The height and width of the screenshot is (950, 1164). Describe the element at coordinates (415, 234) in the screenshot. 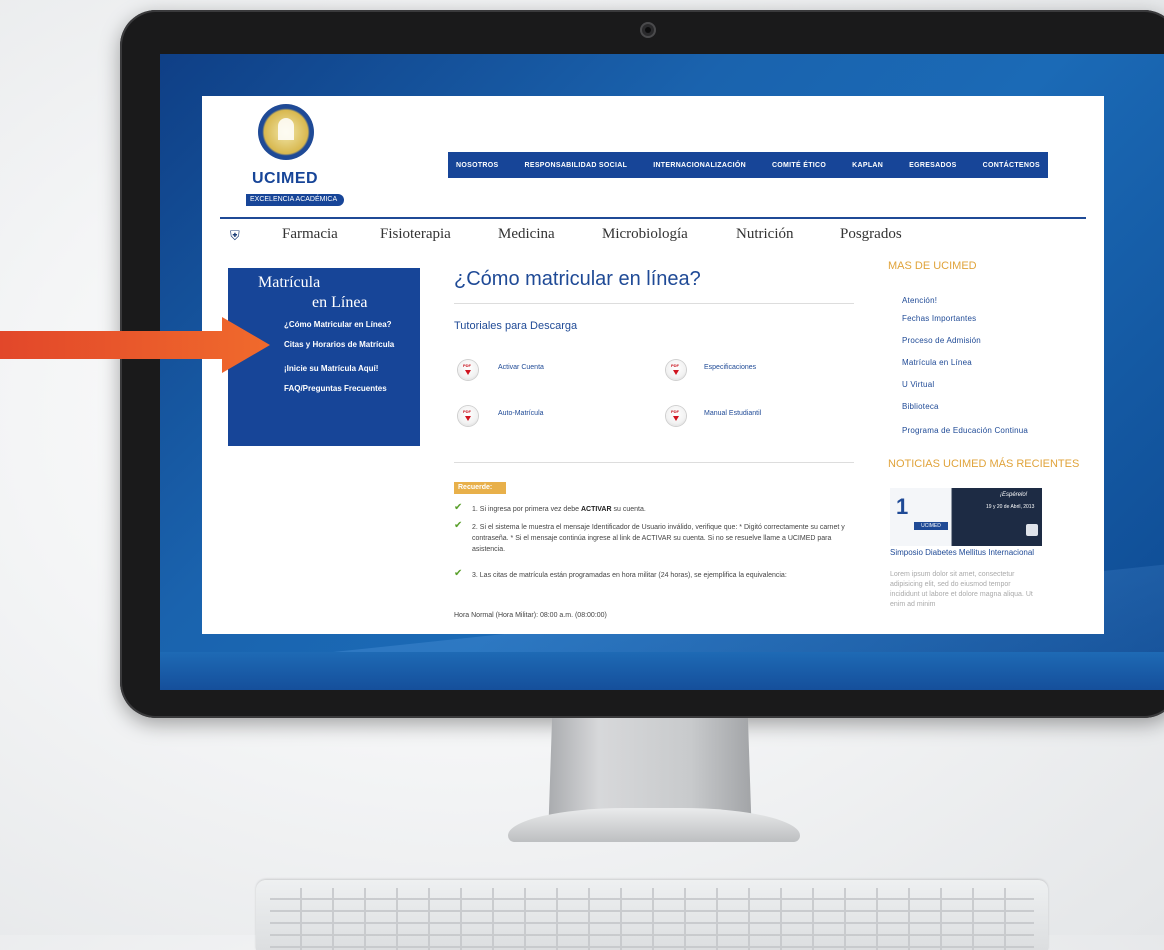

I see `nav-fisioterapia: Fisioterapia` at that location.